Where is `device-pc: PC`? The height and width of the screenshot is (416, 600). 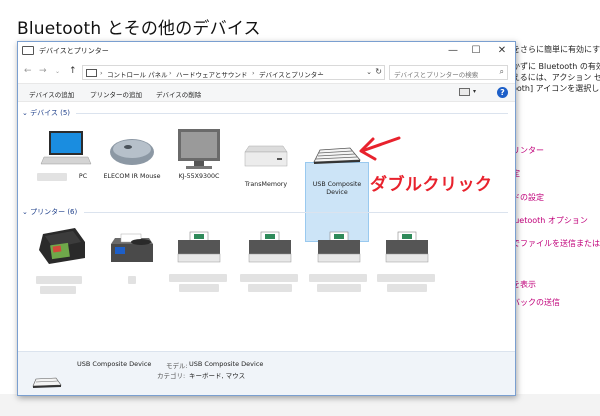
device-pc: PC is located at coordinates (65, 155).